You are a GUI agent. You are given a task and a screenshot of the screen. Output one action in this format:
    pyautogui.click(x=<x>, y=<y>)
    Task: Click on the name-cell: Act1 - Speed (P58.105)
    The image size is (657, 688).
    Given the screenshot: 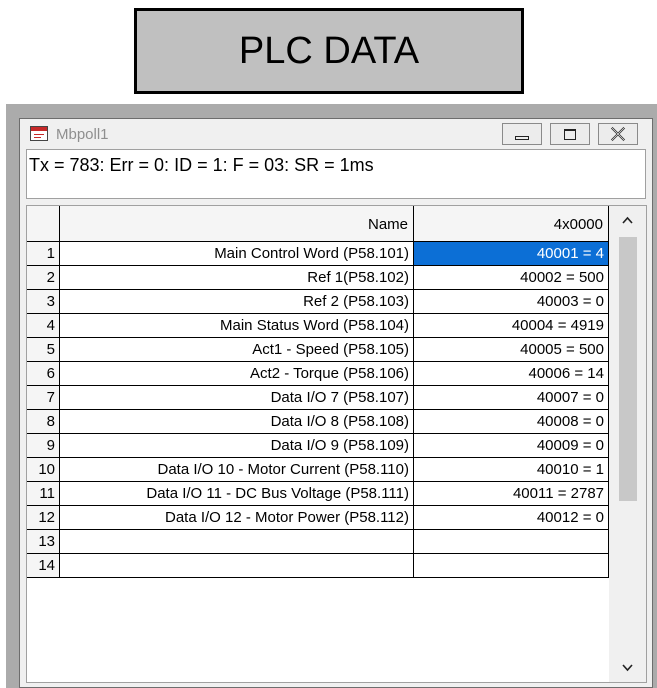 What is the action you would take?
    pyautogui.click(x=237, y=350)
    